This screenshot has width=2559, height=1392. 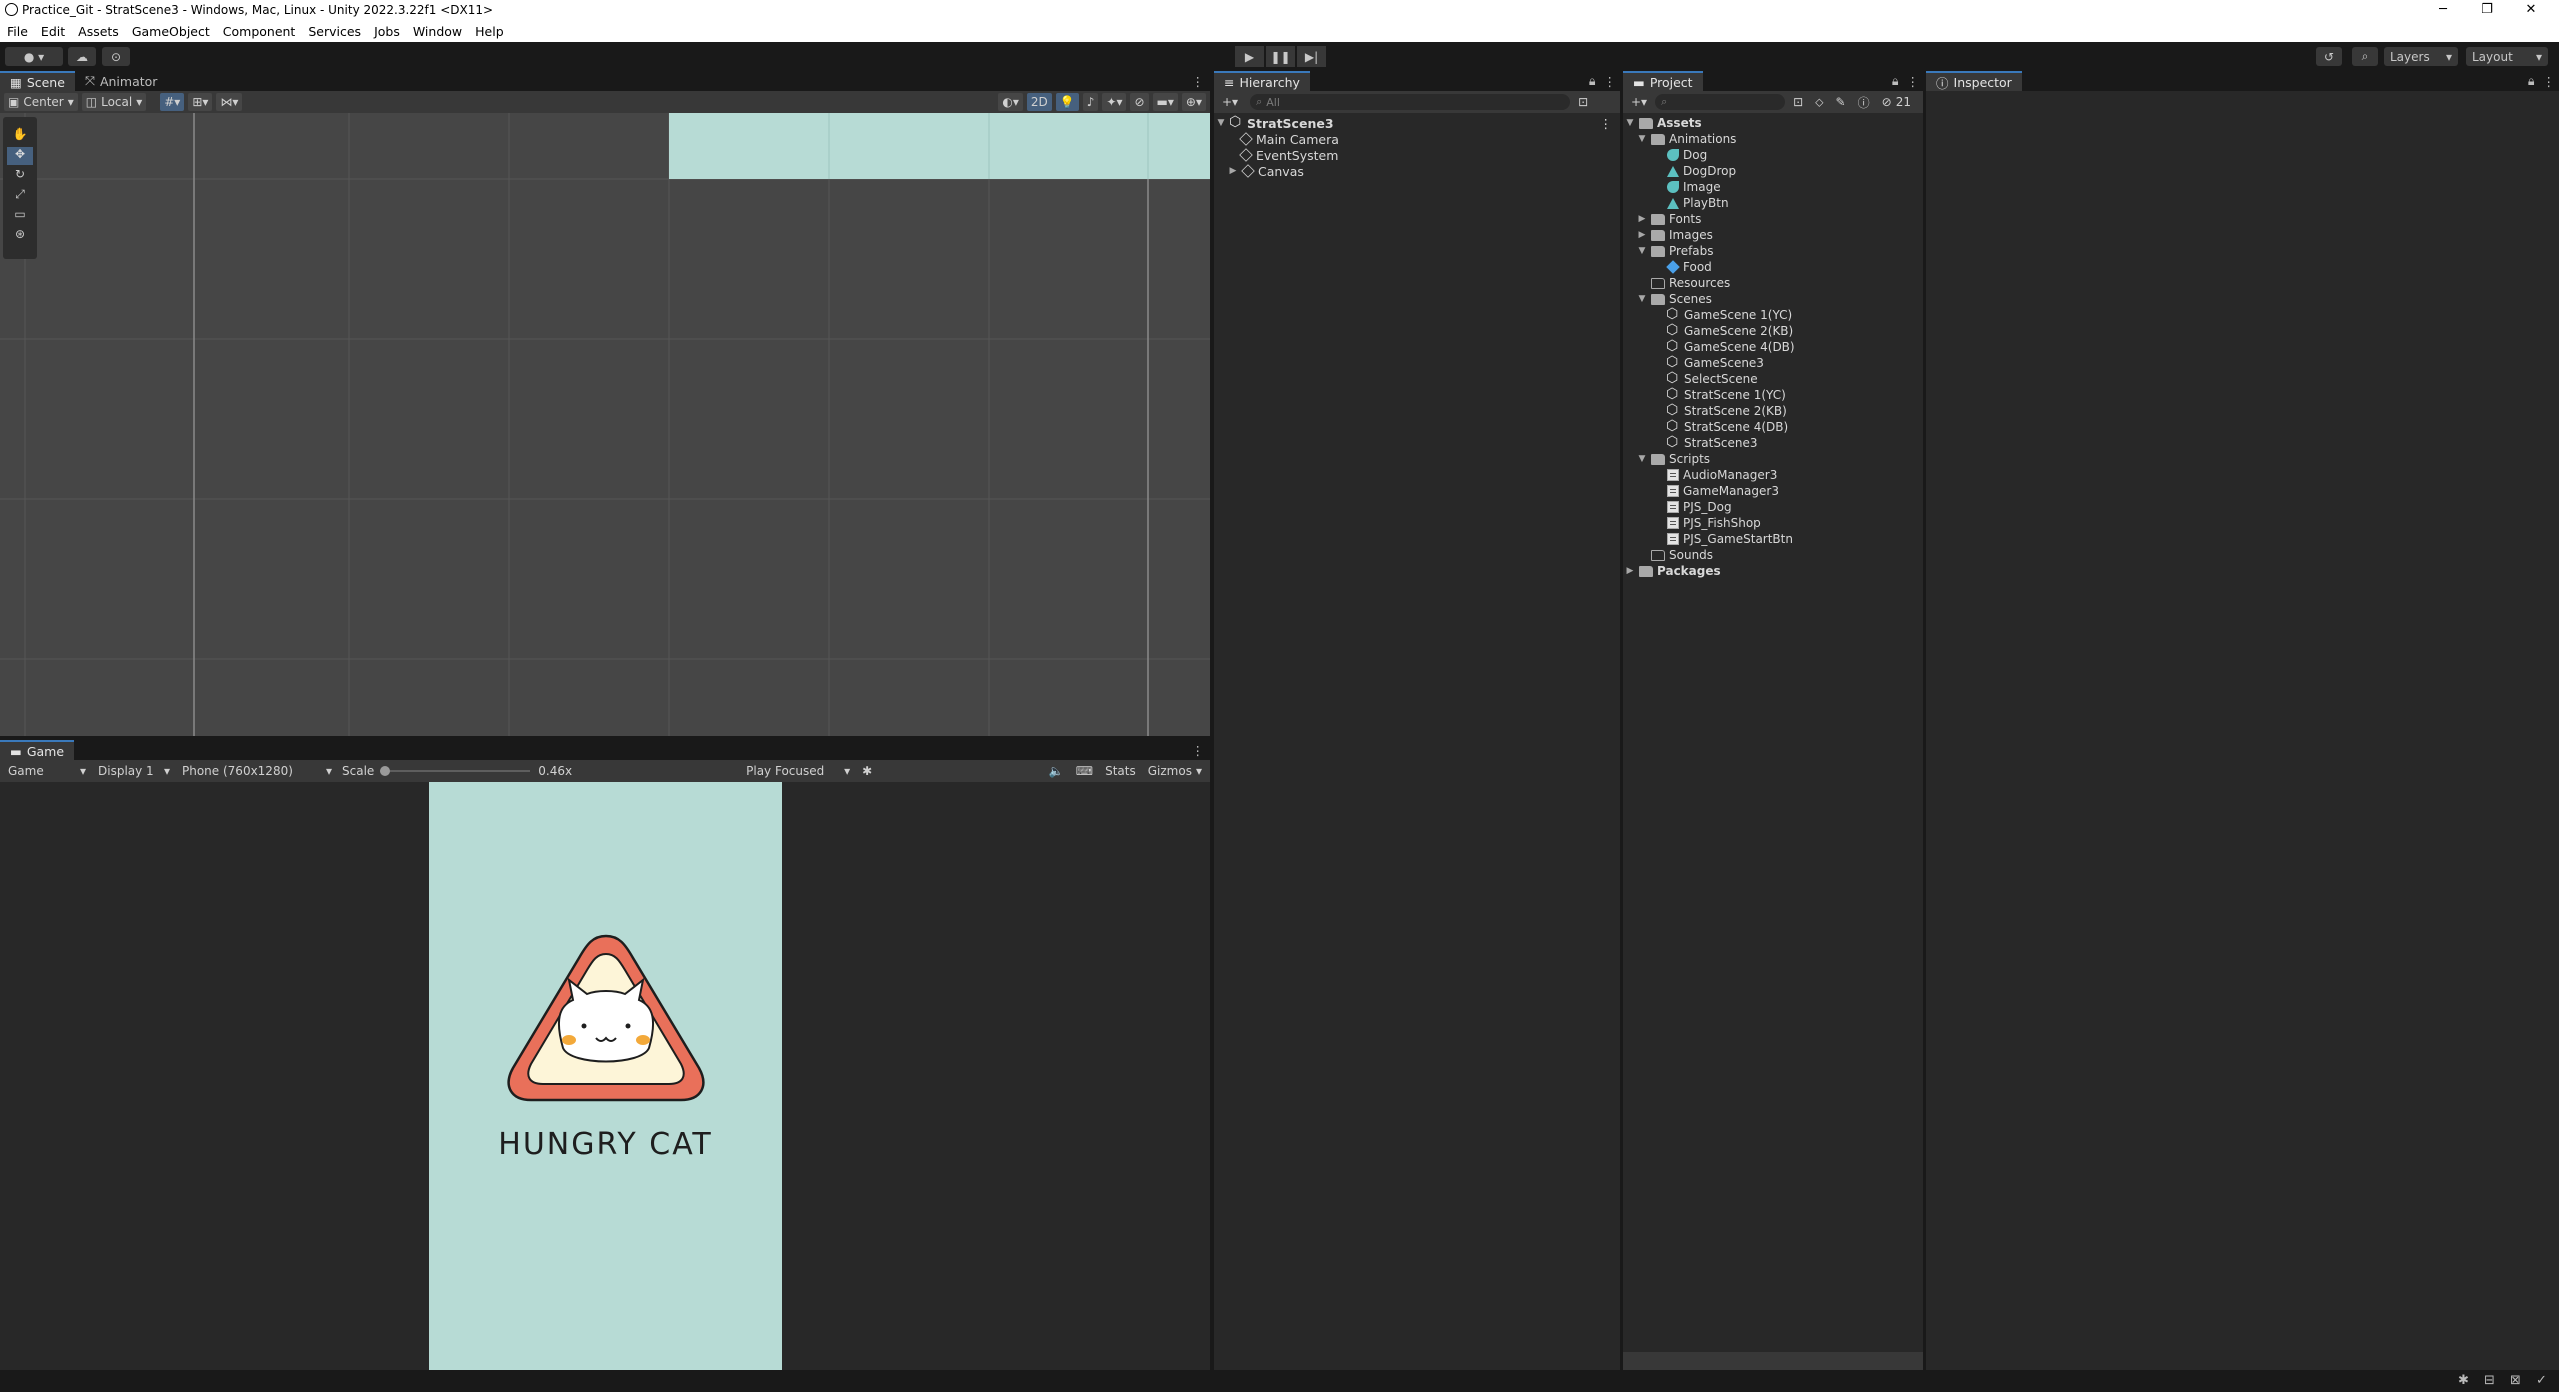 I want to click on folder-animations: ▼ Animations, so click(x=1687, y=139).